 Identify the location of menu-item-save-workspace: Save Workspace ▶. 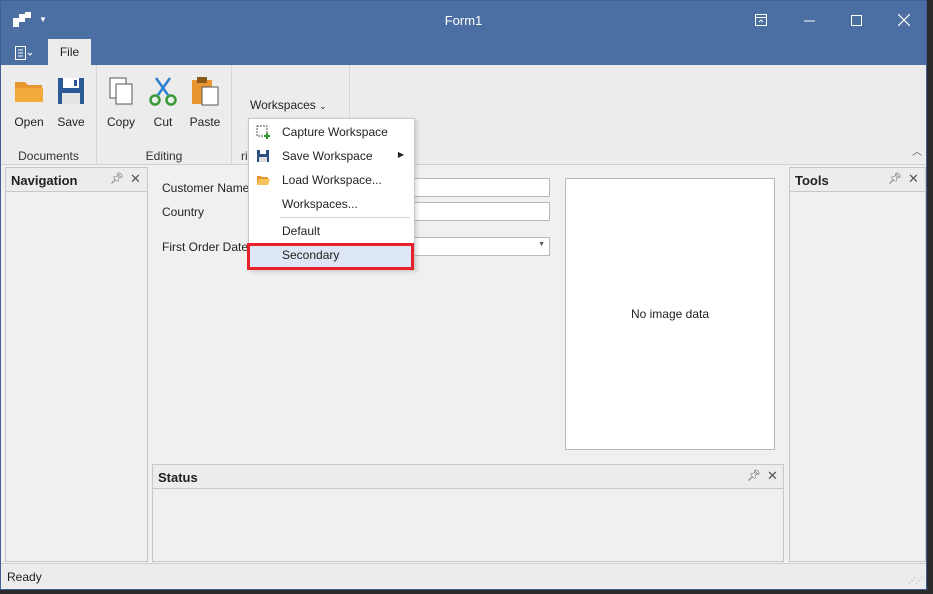
(331, 156).